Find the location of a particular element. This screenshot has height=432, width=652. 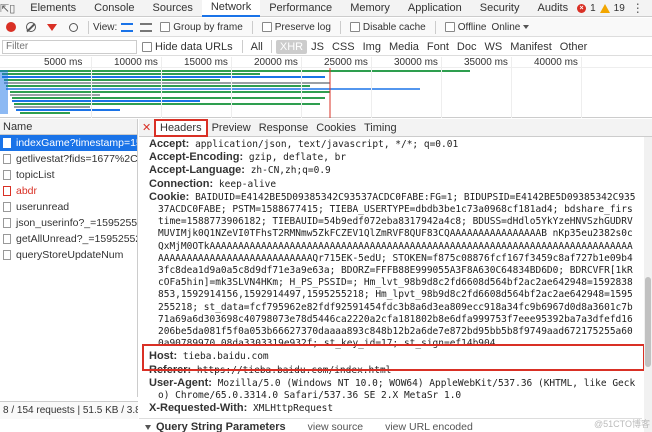

inspect-element-icon: ⇱ is located at coordinates (4, 8).